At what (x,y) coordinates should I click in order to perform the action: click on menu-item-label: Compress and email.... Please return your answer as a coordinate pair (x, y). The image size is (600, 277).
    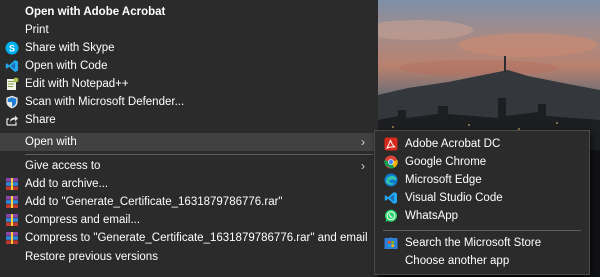
    Looking at the image, I should click on (83, 220).